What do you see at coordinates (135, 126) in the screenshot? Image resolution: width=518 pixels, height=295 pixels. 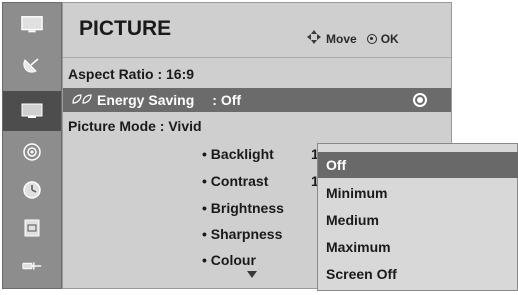 I see `picture-mode-label: Picture Mode : Vivid` at bounding box center [135, 126].